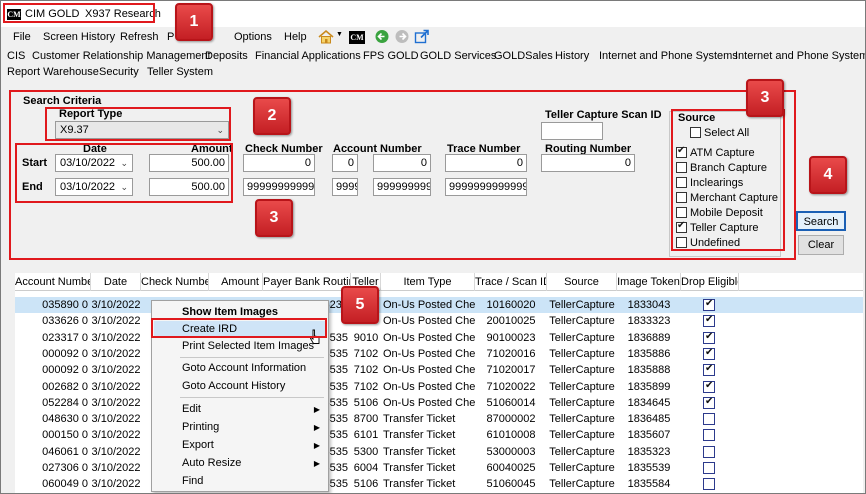 Image resolution: width=866 pixels, height=494 pixels. I want to click on system-goldsales: GOLDSales, so click(523, 56).